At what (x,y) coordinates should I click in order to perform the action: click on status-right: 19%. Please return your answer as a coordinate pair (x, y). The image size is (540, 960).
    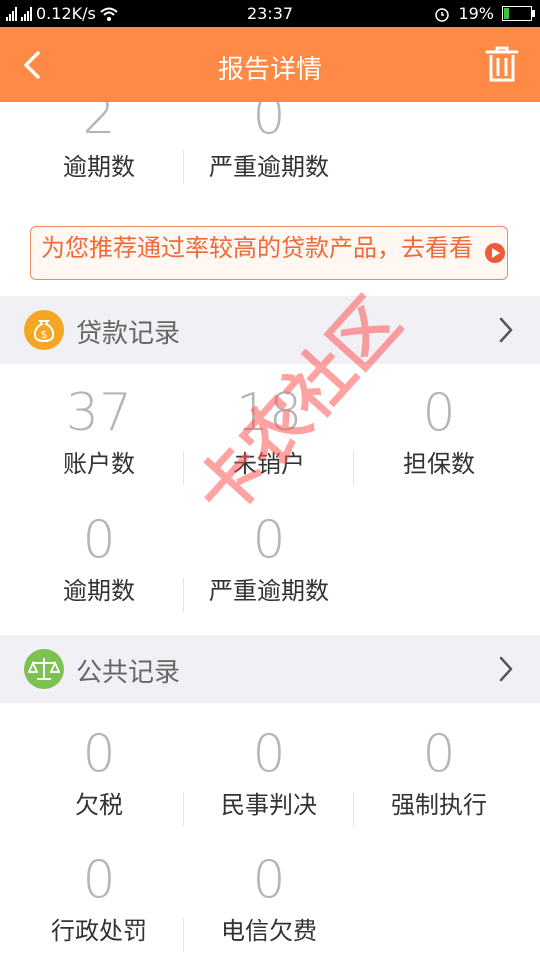
    Looking at the image, I should click on (484, 13).